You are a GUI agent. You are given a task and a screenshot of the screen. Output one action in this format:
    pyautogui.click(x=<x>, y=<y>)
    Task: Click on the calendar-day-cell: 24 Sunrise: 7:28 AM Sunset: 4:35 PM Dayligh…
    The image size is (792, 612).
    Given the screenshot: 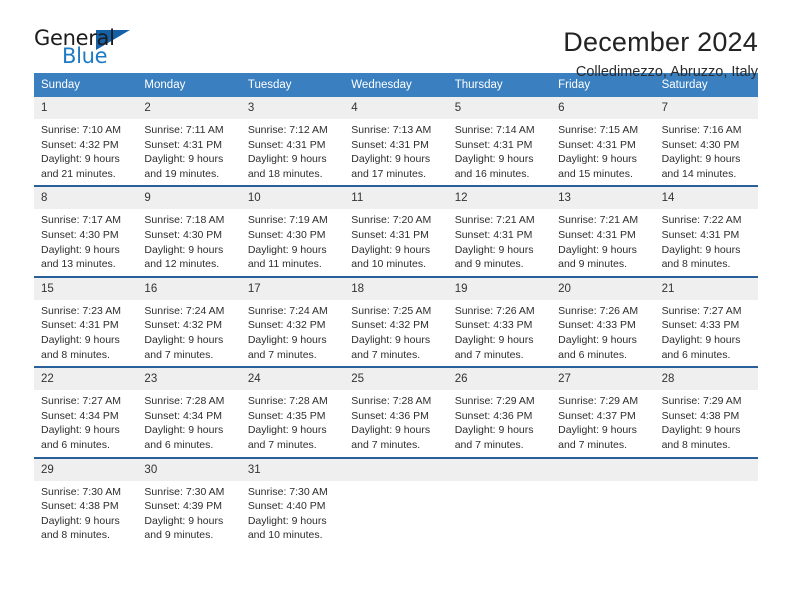 What is the action you would take?
    pyautogui.click(x=292, y=412)
    